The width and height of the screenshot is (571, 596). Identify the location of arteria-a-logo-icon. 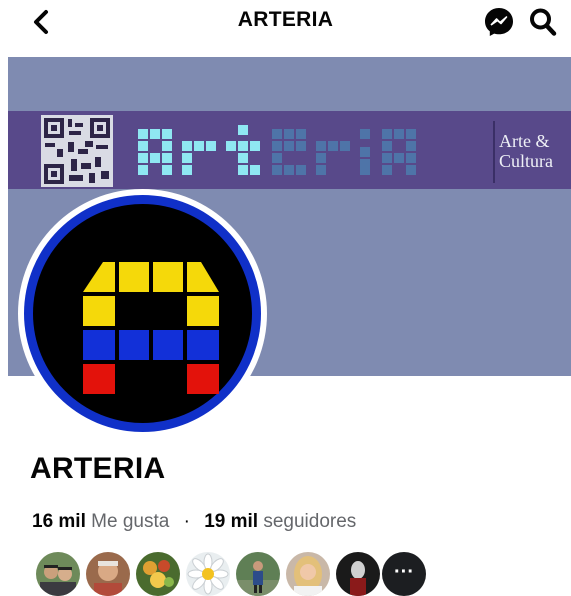
(151, 328).